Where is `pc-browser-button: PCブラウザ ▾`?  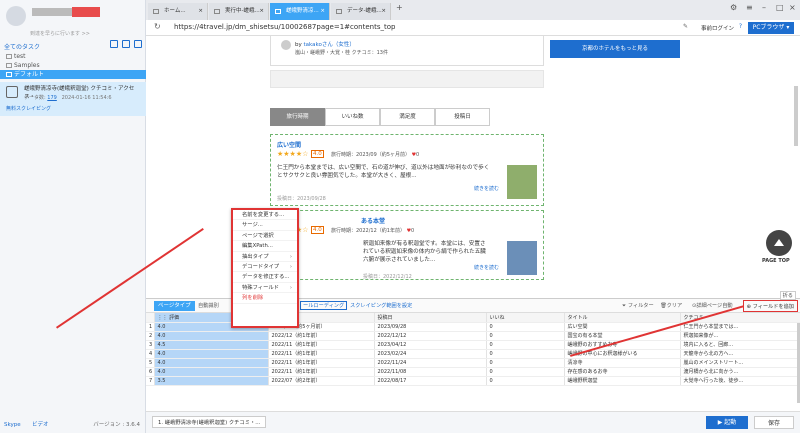 pc-browser-button: PCブラウザ ▾ is located at coordinates (771, 28).